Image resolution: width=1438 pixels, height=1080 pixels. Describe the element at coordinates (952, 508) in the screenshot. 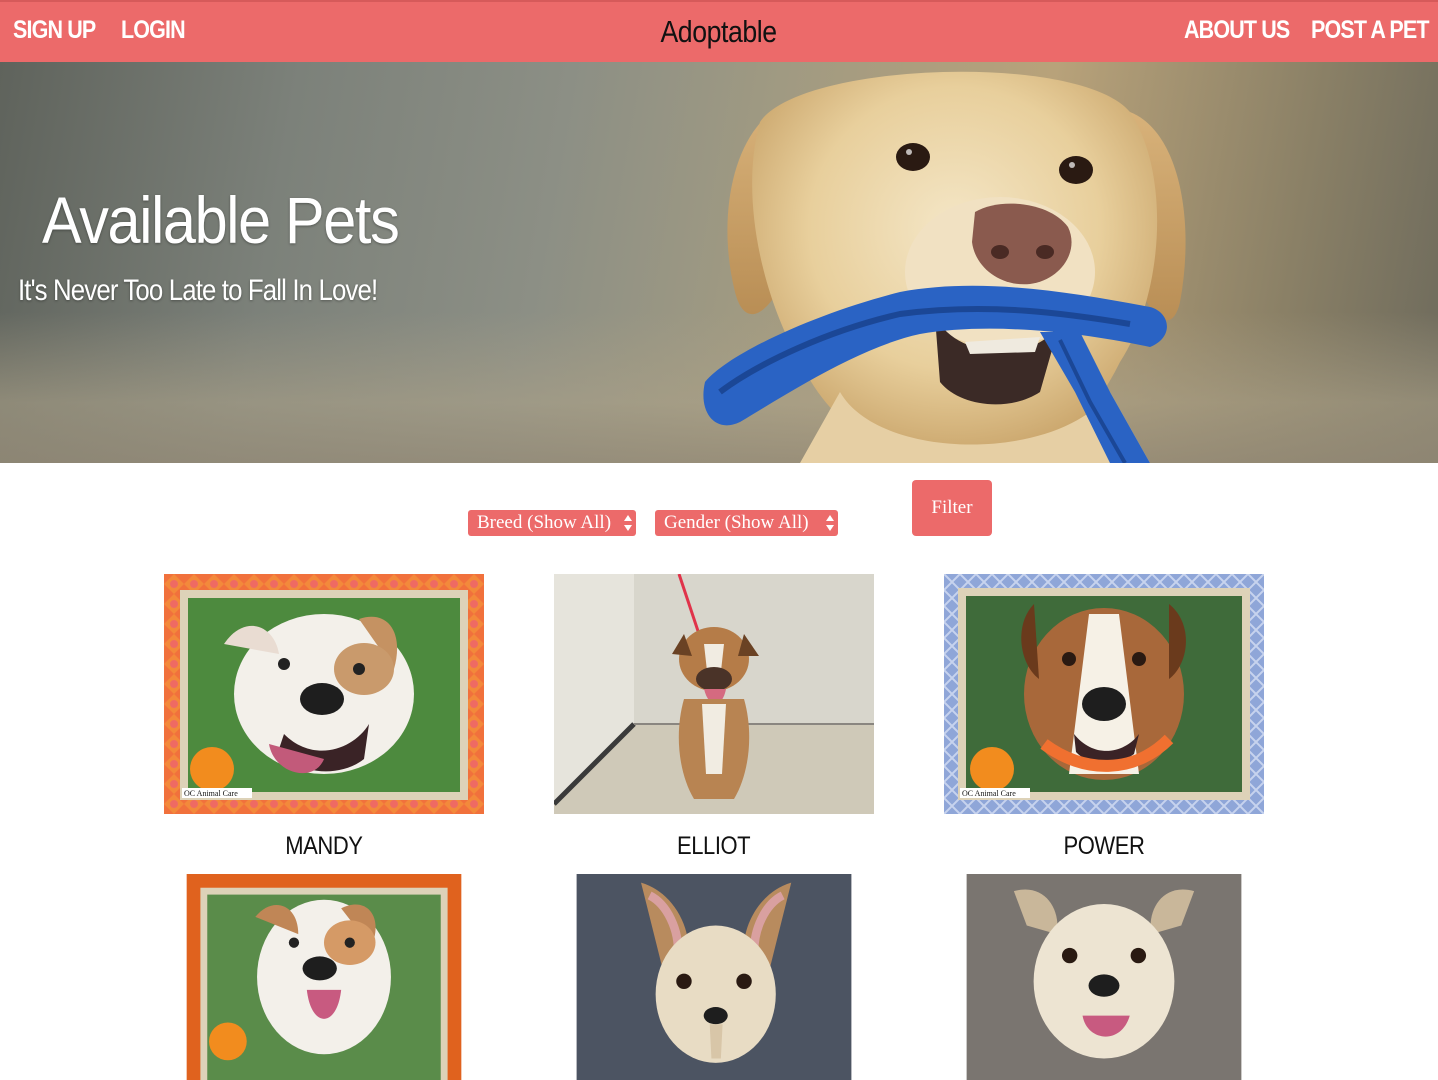

I see `filter-button: Filter` at that location.